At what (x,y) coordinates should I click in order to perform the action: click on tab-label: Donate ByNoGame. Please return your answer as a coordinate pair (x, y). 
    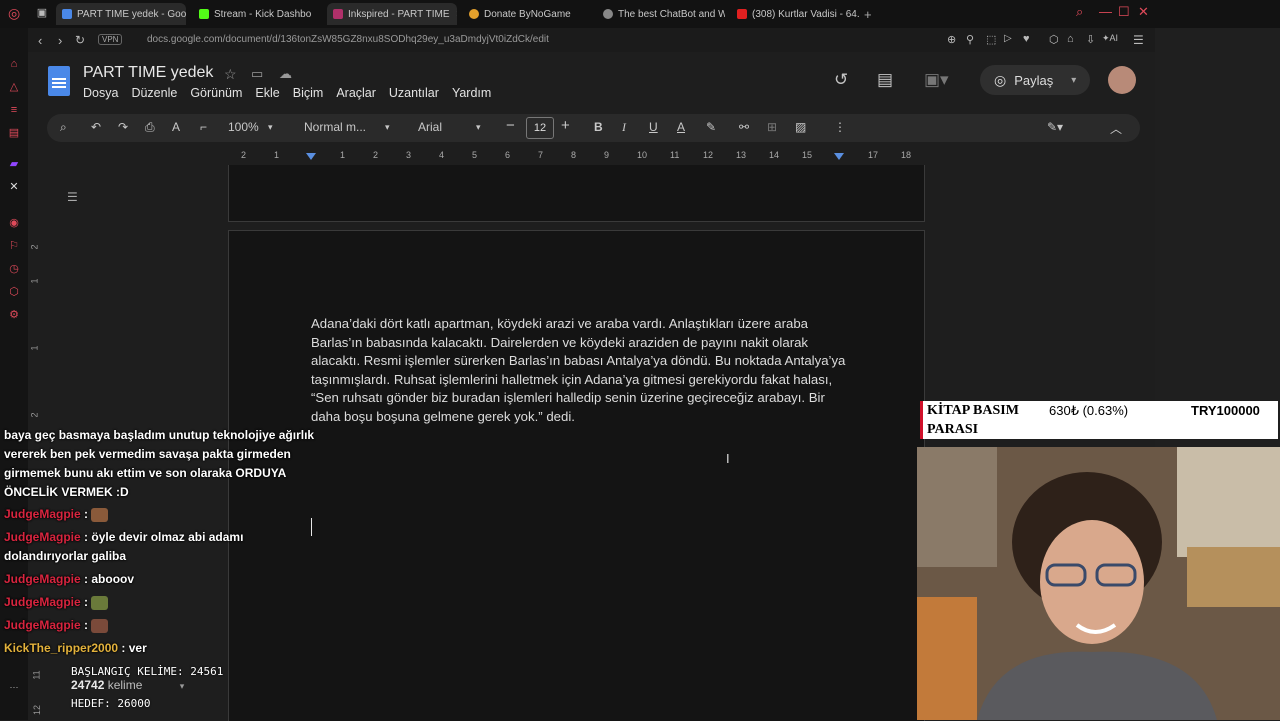
    Looking at the image, I should click on (527, 14).